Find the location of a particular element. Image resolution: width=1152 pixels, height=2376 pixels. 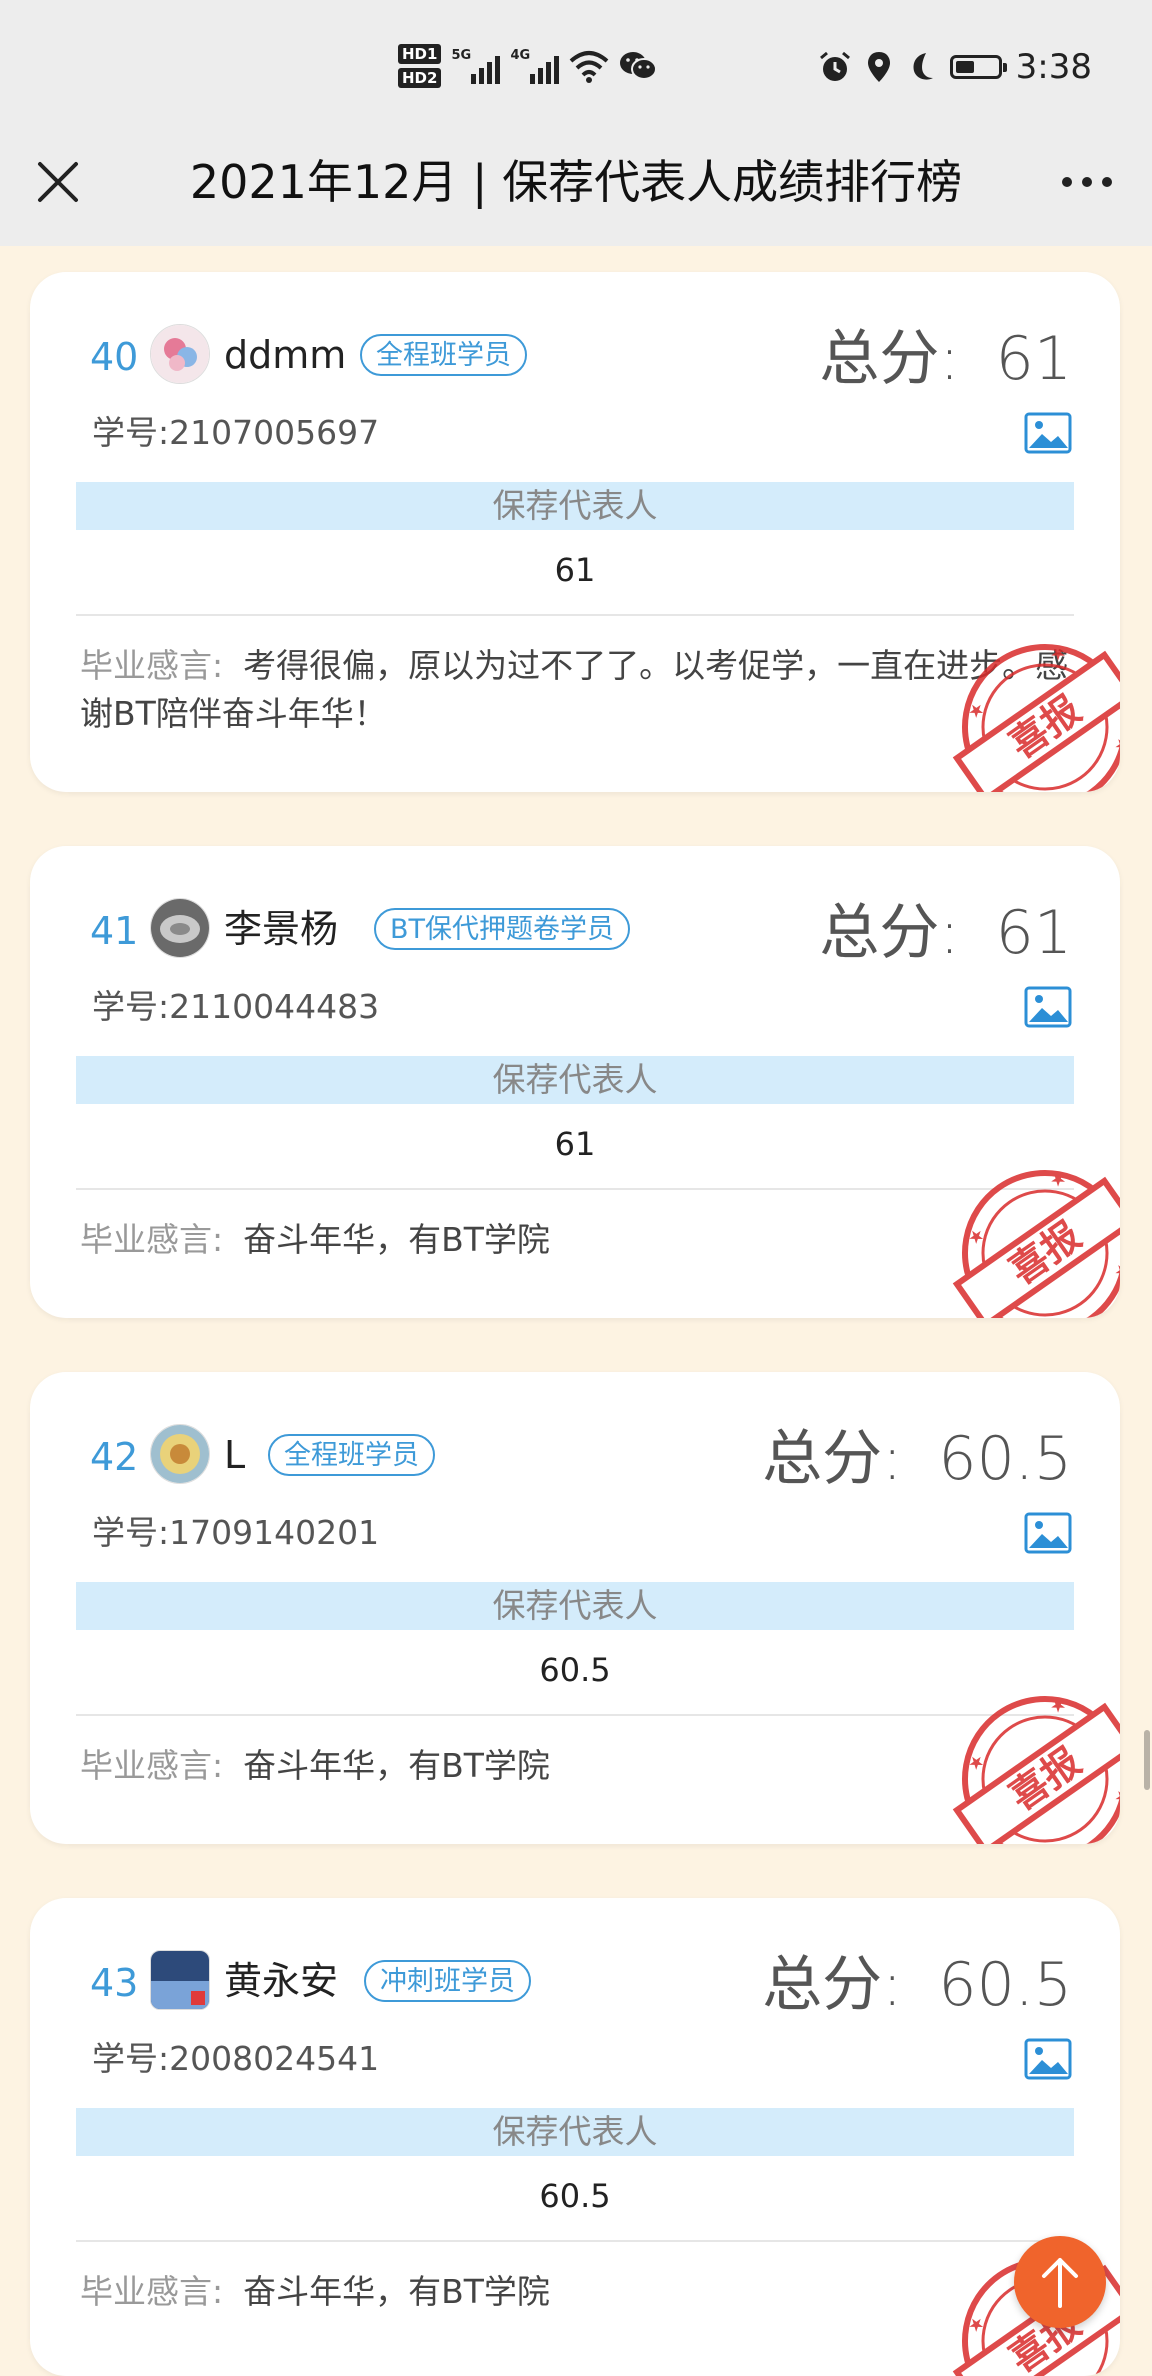

student-name: ddmm is located at coordinates (285, 355).